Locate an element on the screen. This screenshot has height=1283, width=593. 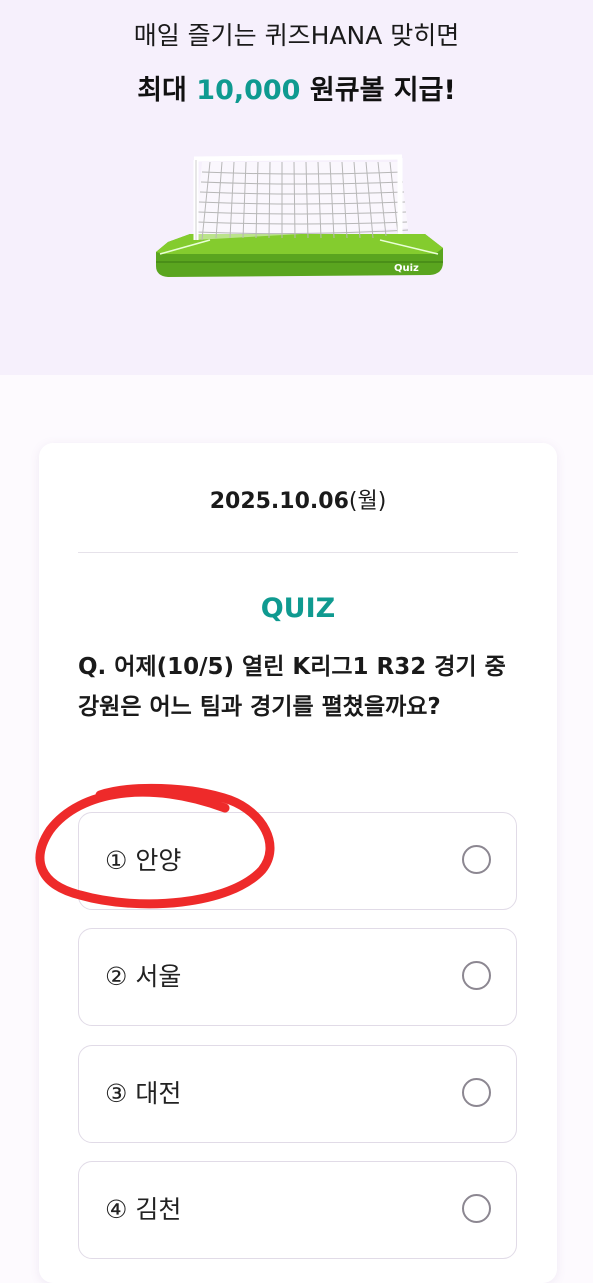
answer-option-3: ③ 대전 is located at coordinates (297, 1094).